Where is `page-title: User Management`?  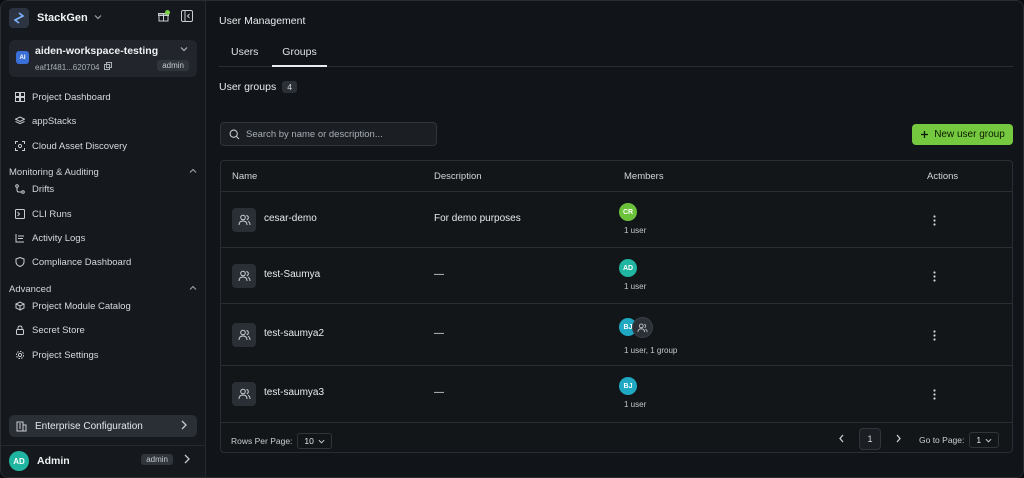 page-title: User Management is located at coordinates (262, 21).